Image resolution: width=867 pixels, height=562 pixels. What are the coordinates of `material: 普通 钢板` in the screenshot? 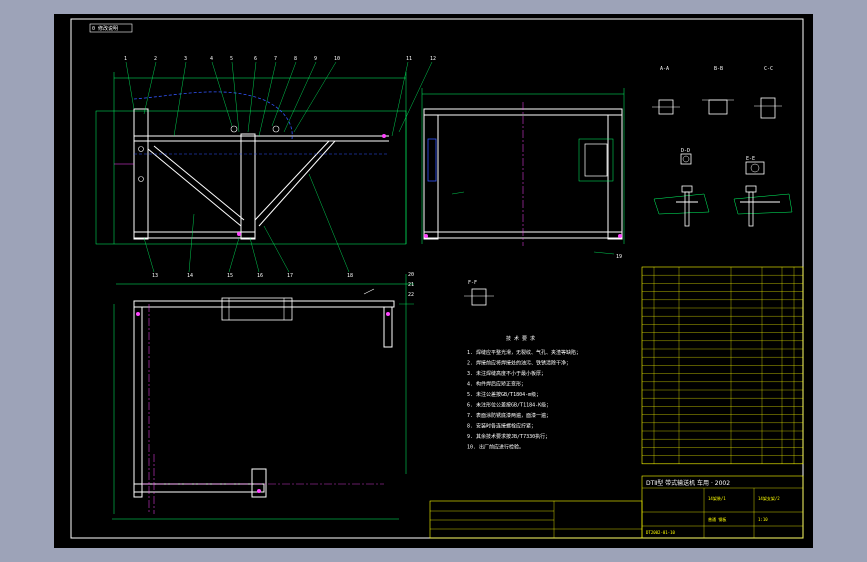 It's located at (717, 519).